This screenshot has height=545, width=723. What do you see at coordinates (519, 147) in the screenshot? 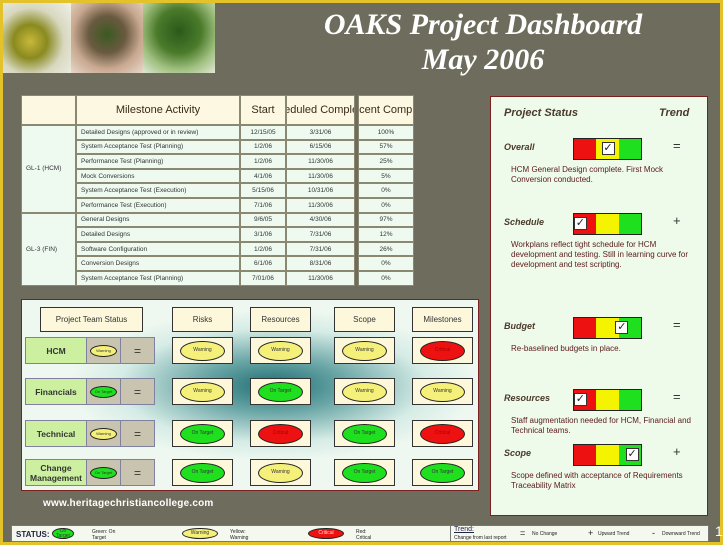
I see `status-label-overall: Overall` at bounding box center [519, 147].